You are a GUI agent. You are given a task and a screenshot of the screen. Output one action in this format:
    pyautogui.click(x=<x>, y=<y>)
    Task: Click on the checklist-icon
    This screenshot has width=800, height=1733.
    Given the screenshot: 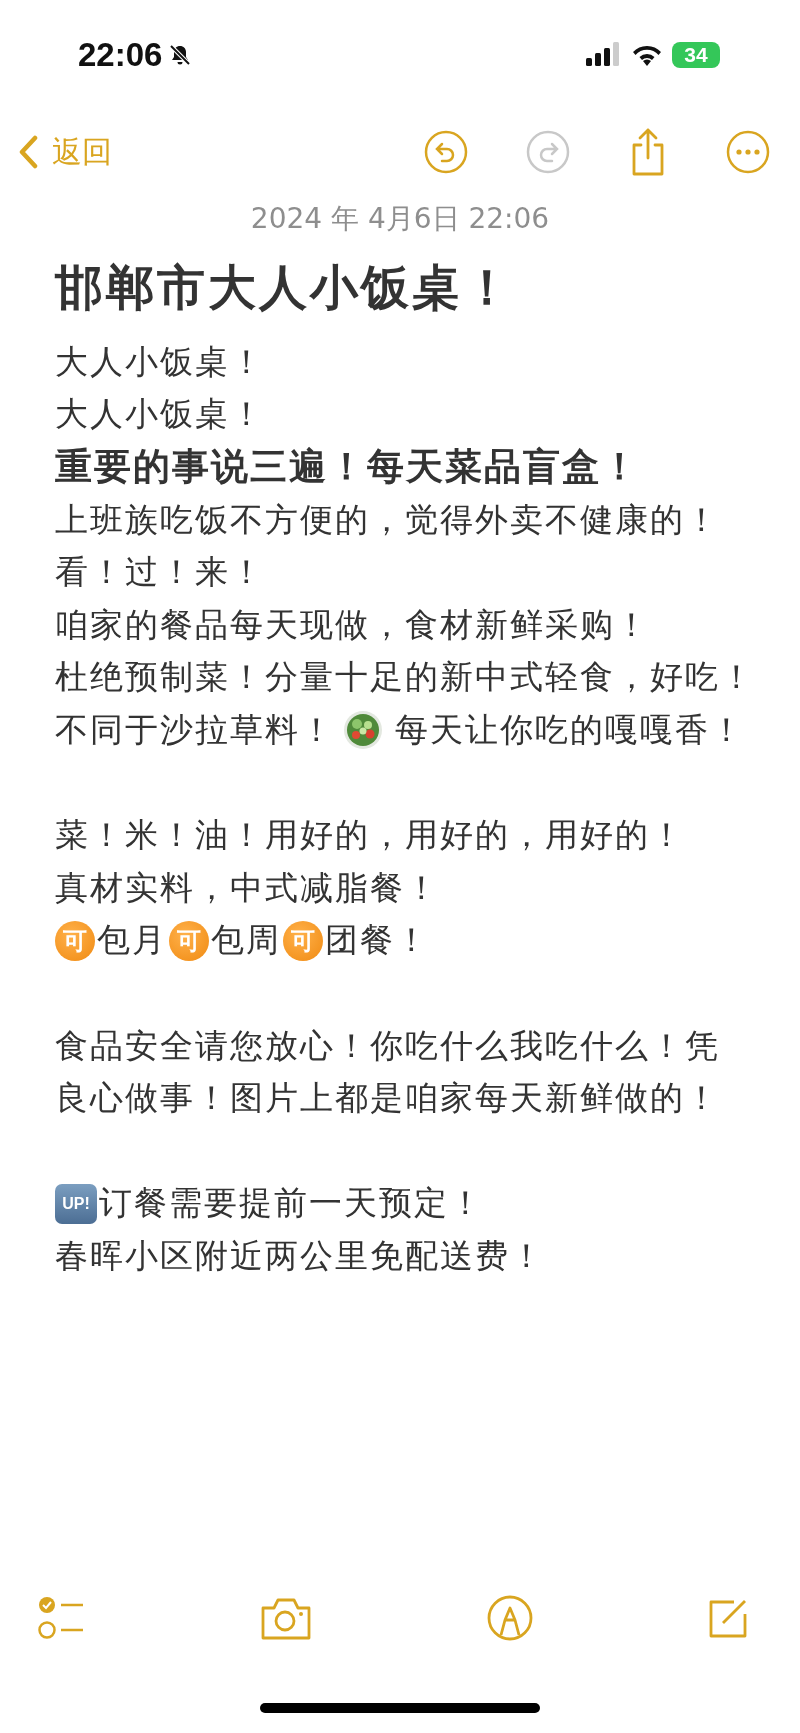 What is the action you would take?
    pyautogui.click(x=62, y=1618)
    